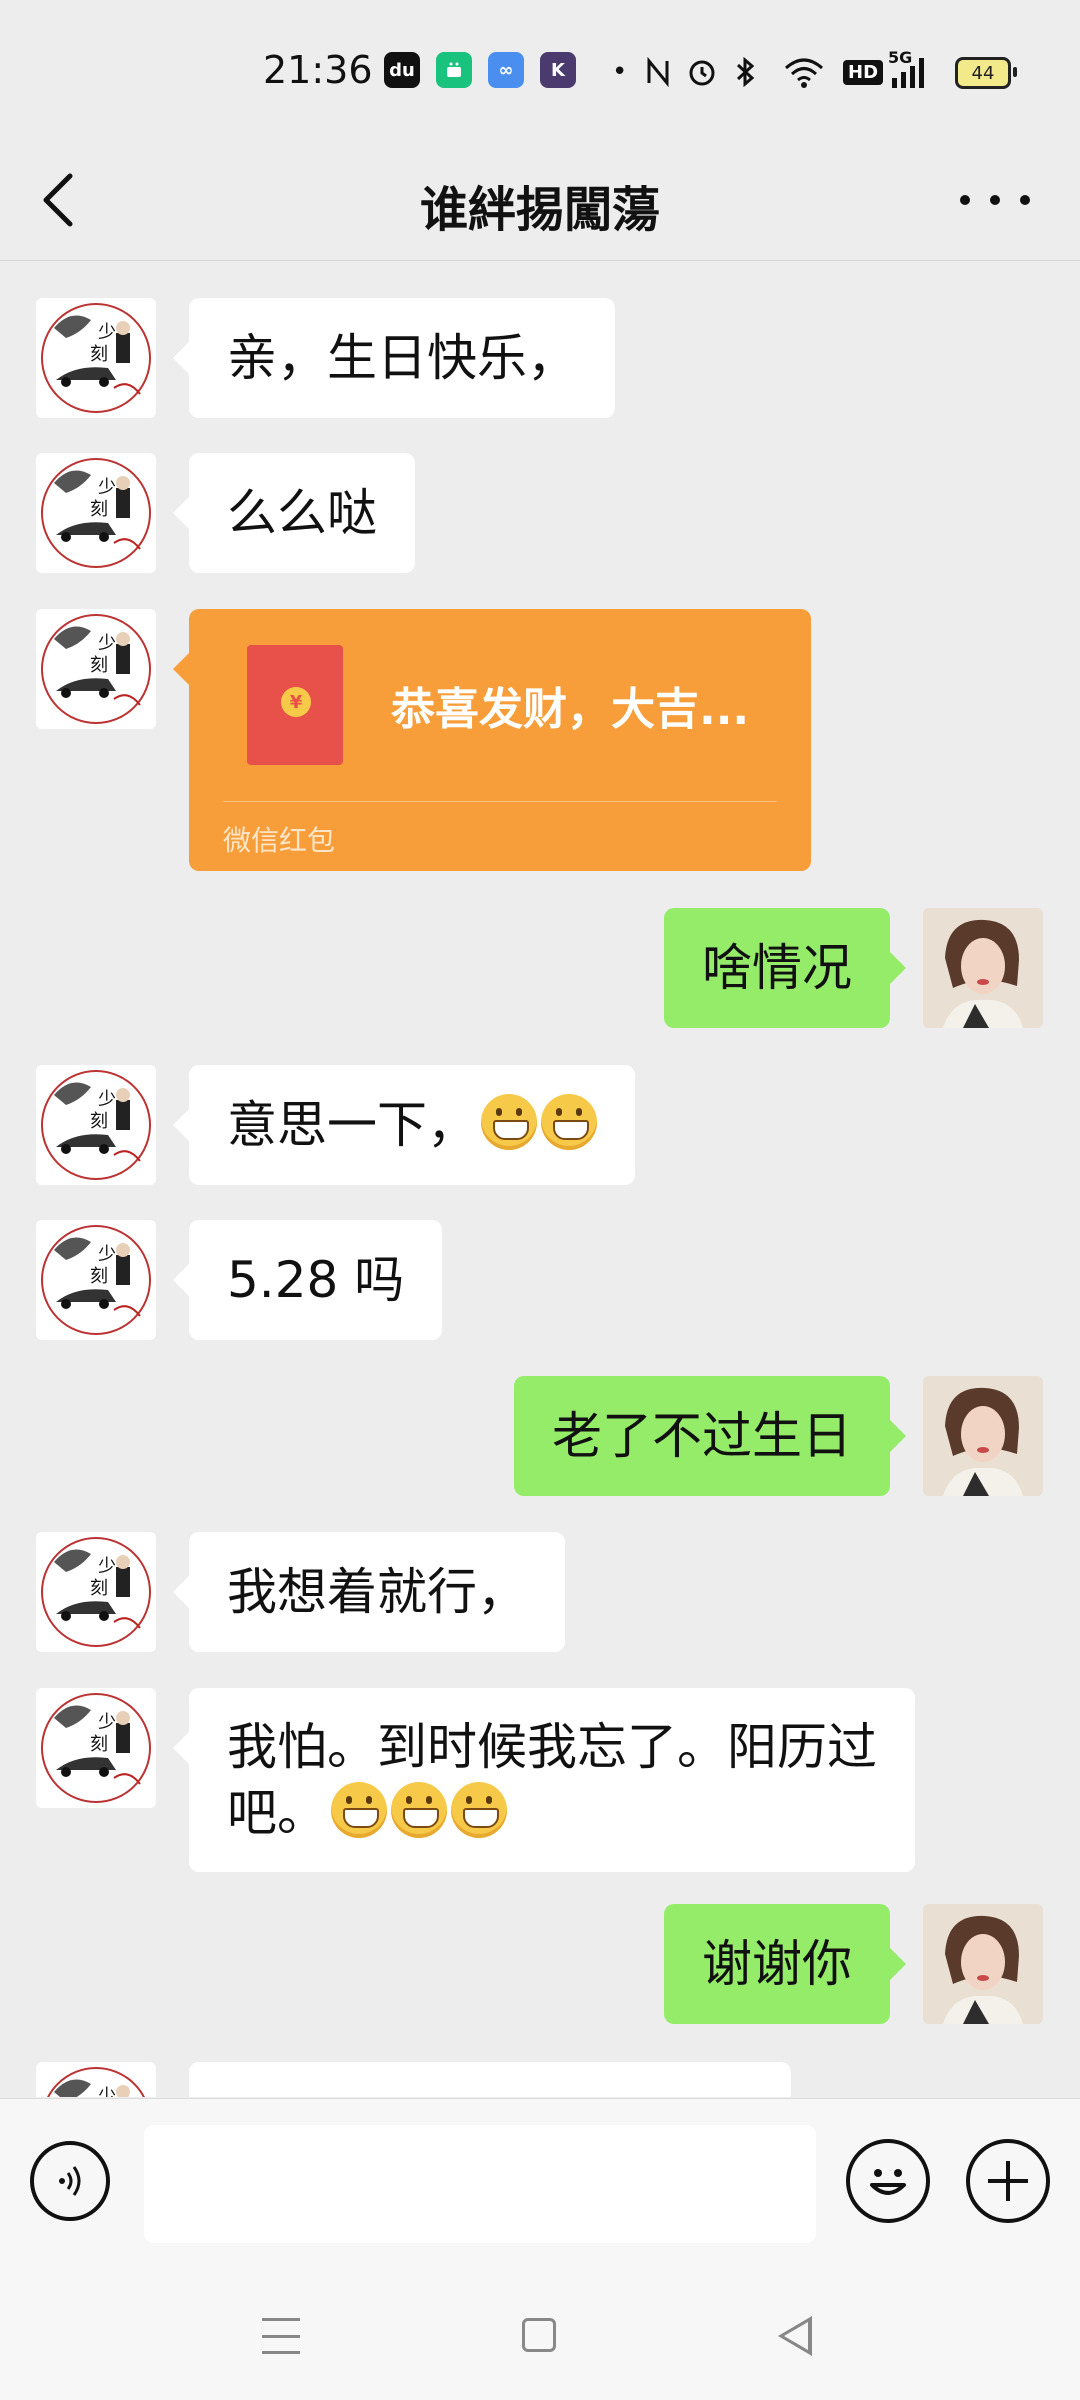 This screenshot has height=2400, width=1080. I want to click on status-time: 21:36, so click(318, 70).